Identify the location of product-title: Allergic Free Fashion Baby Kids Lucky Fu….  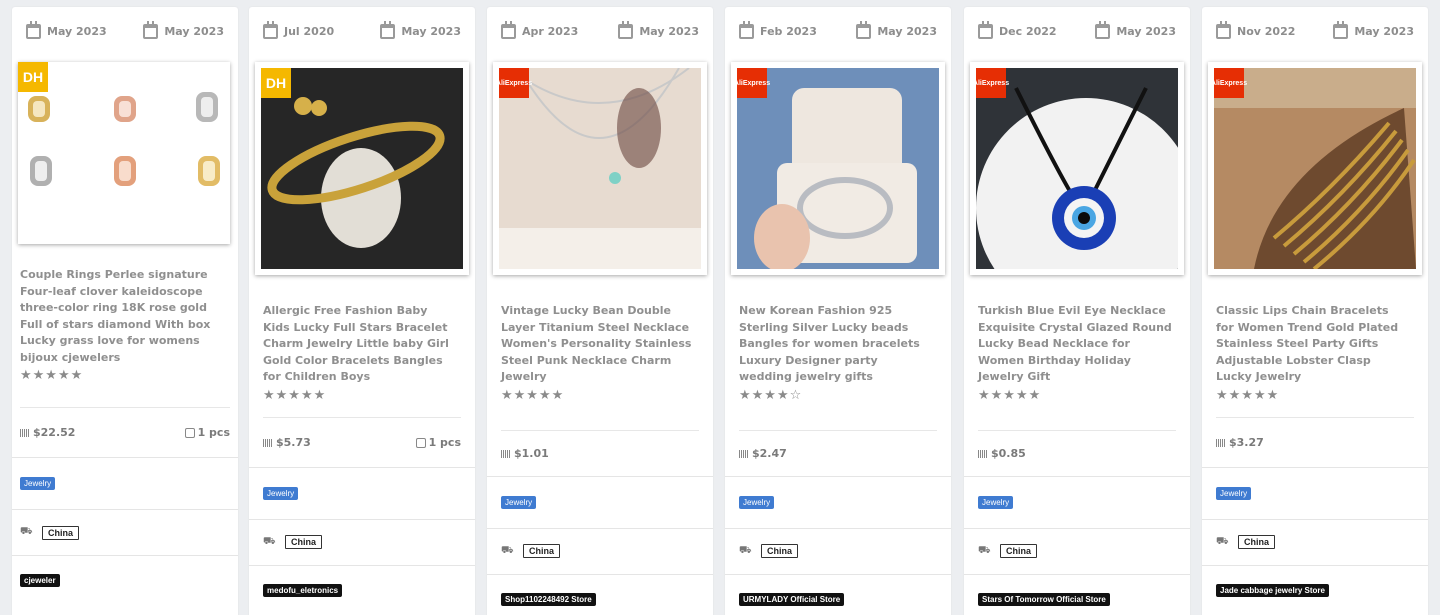
(362, 344).